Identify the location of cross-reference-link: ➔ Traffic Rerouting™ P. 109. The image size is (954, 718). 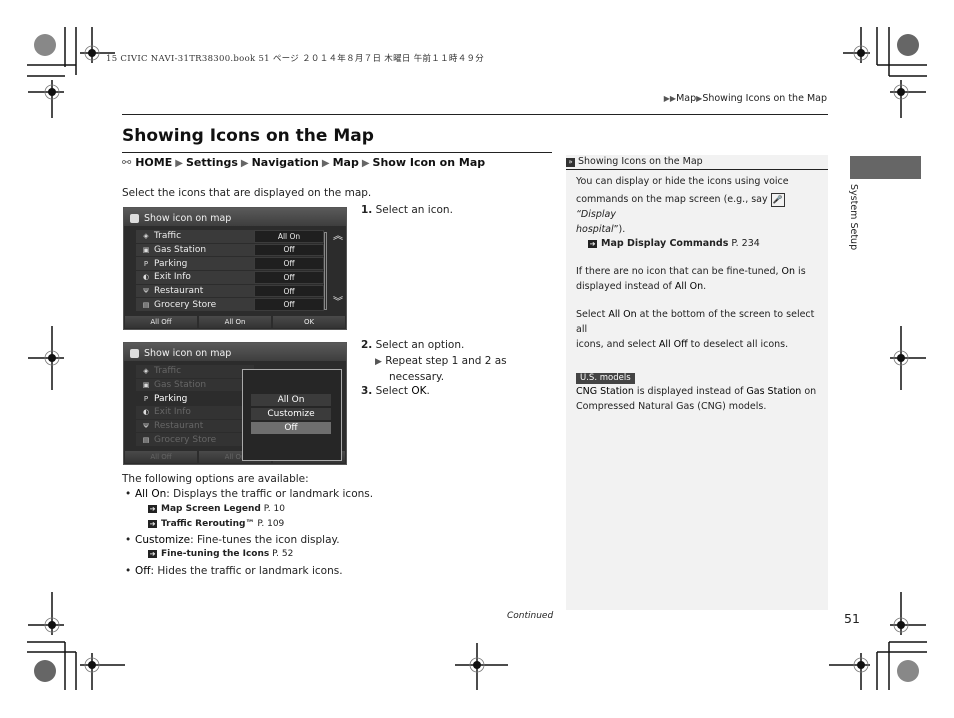
(247, 526).